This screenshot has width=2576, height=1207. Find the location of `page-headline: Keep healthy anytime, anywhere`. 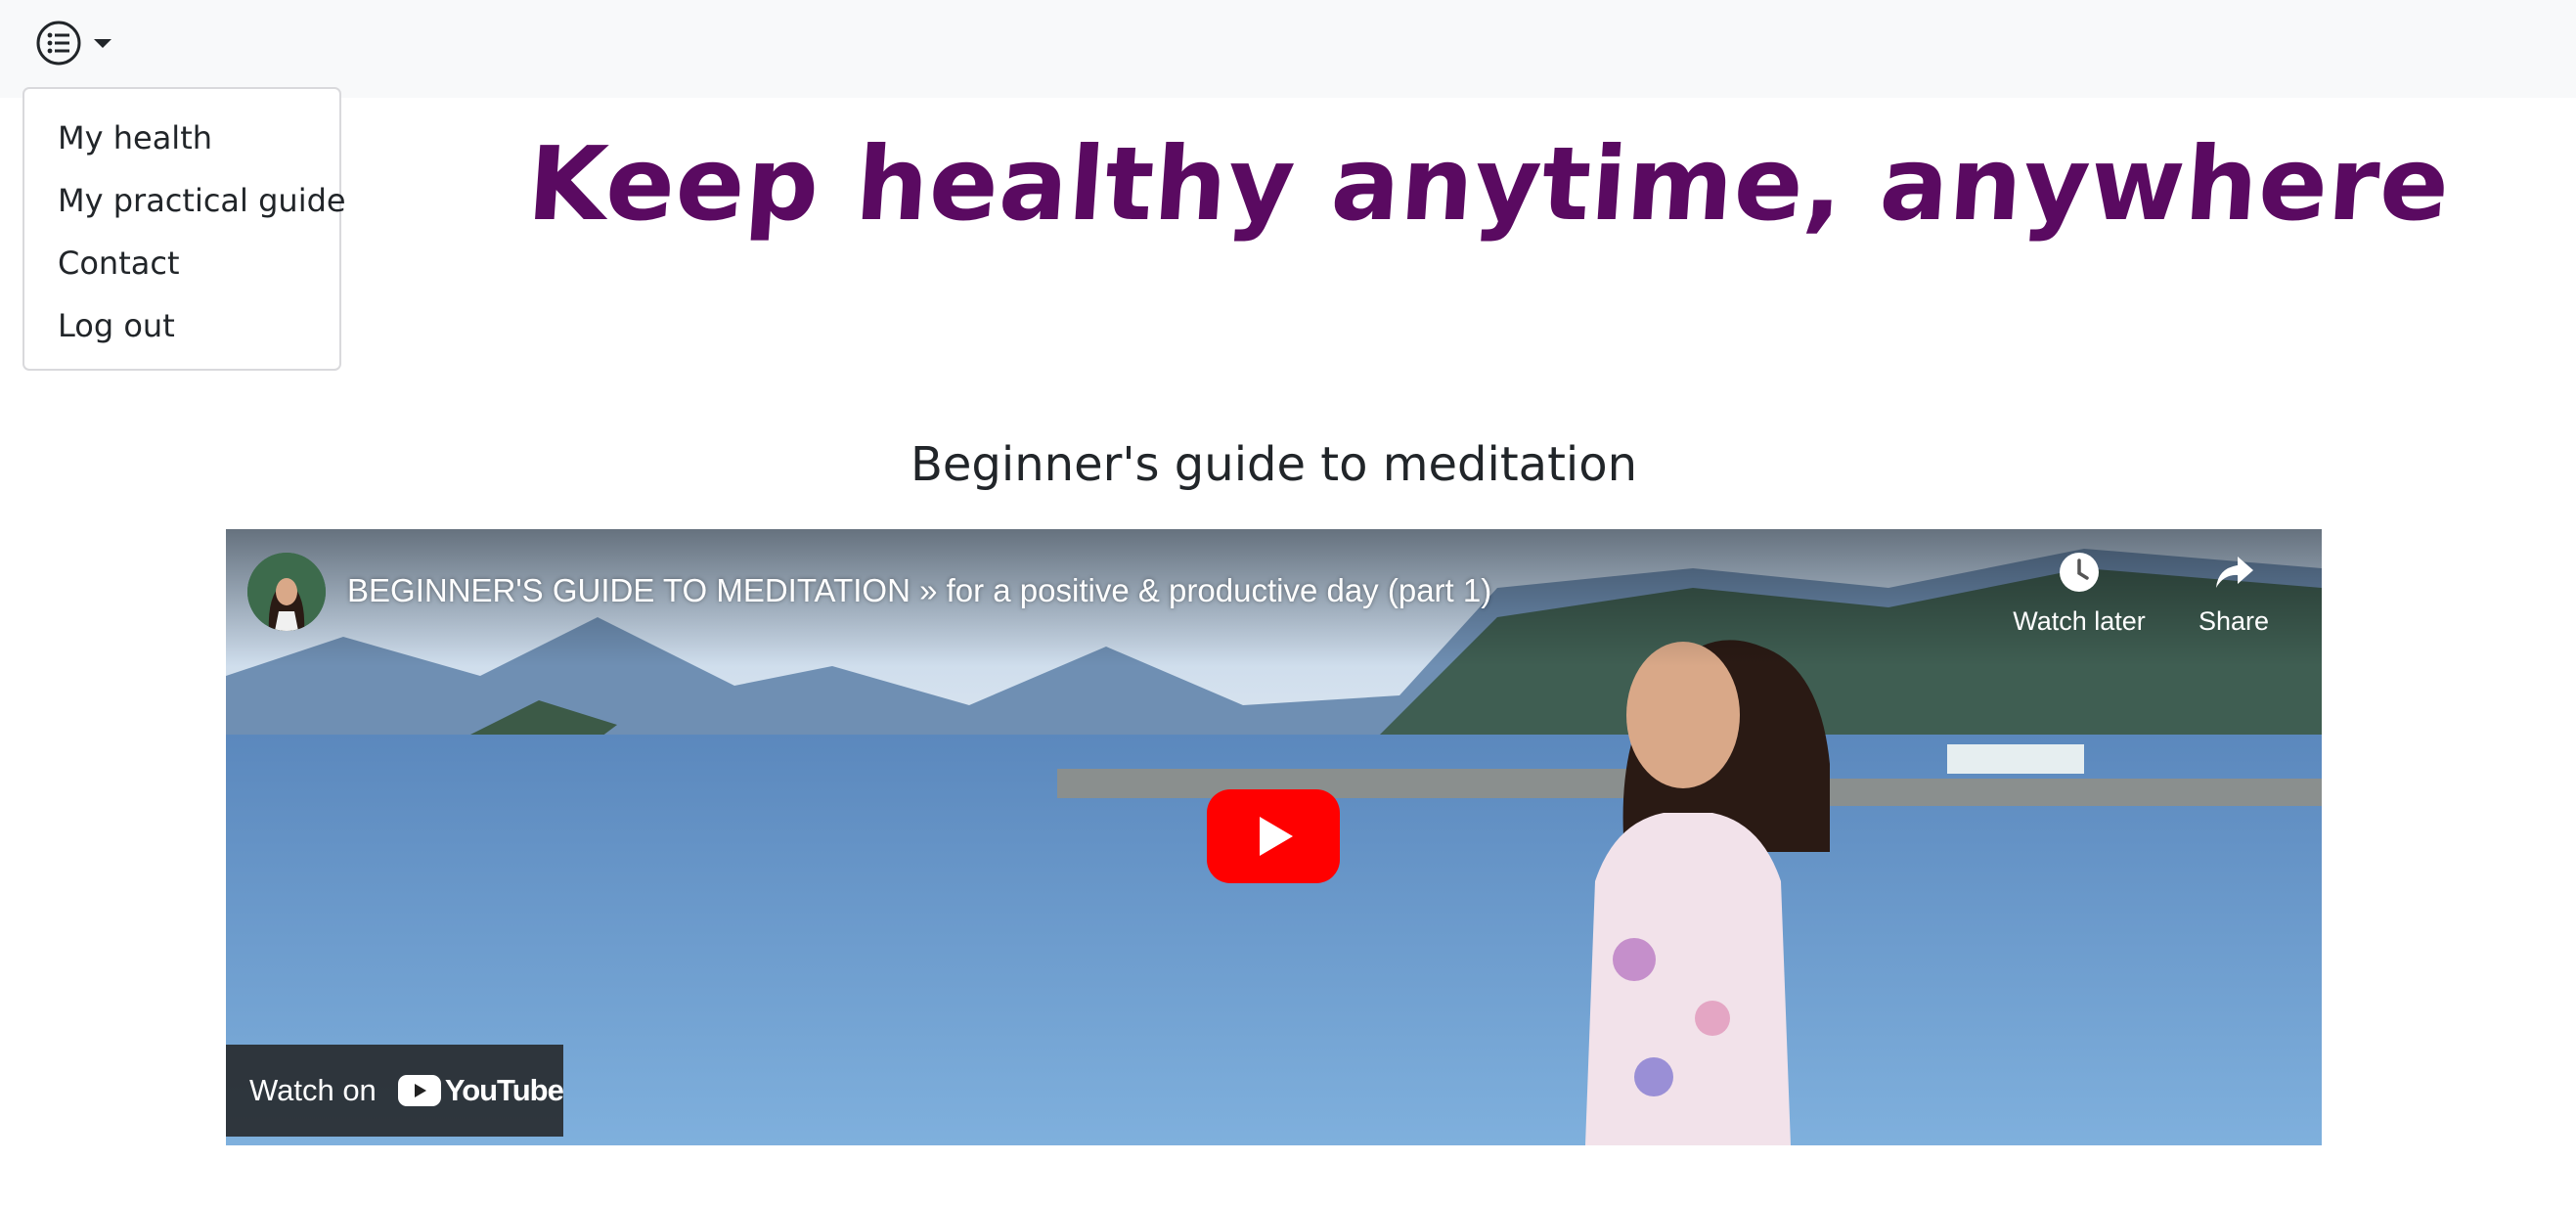

page-headline: Keep healthy anytime, anywhere is located at coordinates (1489, 184).